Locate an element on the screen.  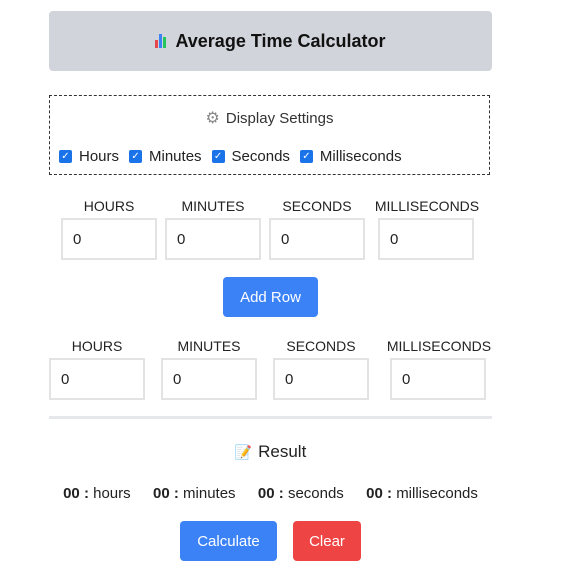
result-milliseconds-value: 00 is located at coordinates (374, 493).